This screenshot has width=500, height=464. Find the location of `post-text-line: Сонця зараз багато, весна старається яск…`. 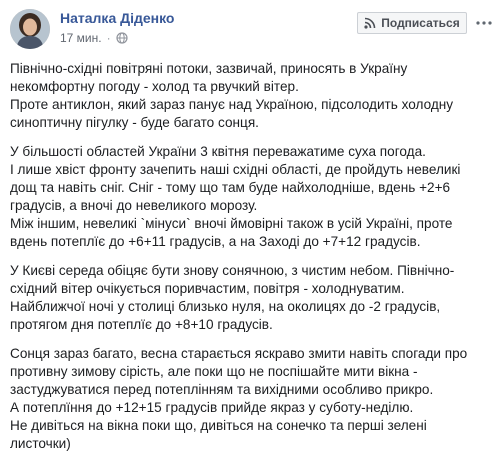

post-text-line: Сонця зараз багато, весна старається яск… is located at coordinates (239, 353).